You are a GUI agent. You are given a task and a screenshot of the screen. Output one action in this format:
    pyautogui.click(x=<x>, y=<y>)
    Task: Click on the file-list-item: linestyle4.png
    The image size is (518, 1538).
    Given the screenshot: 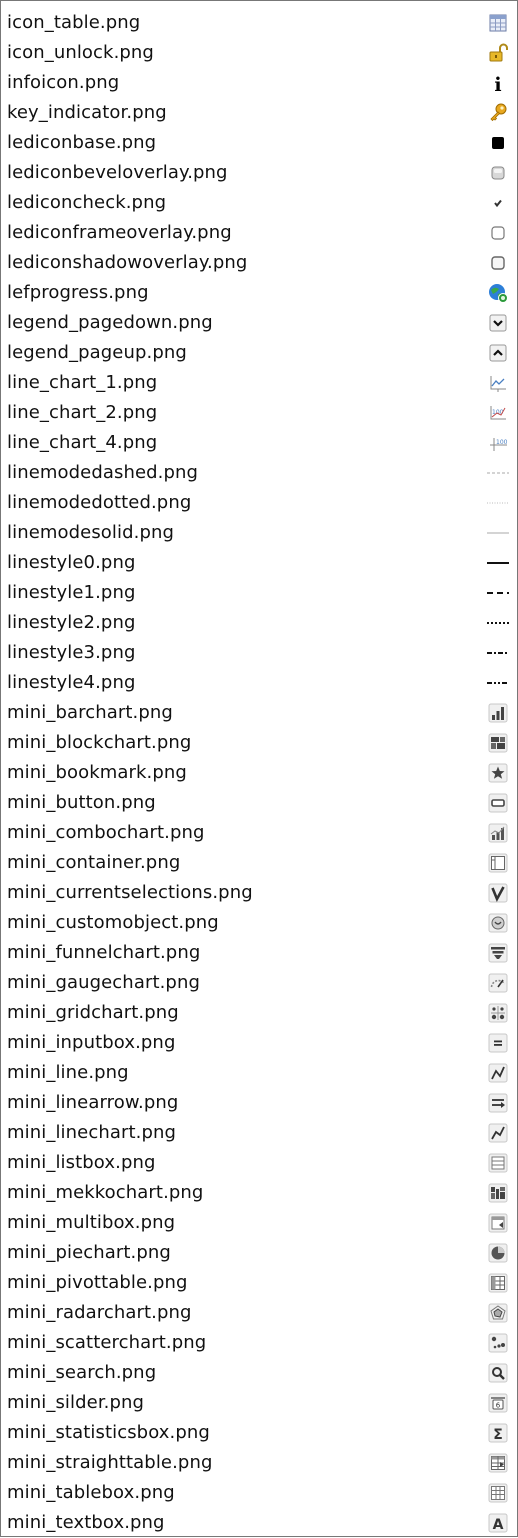 What is the action you would take?
    pyautogui.click(x=259, y=683)
    